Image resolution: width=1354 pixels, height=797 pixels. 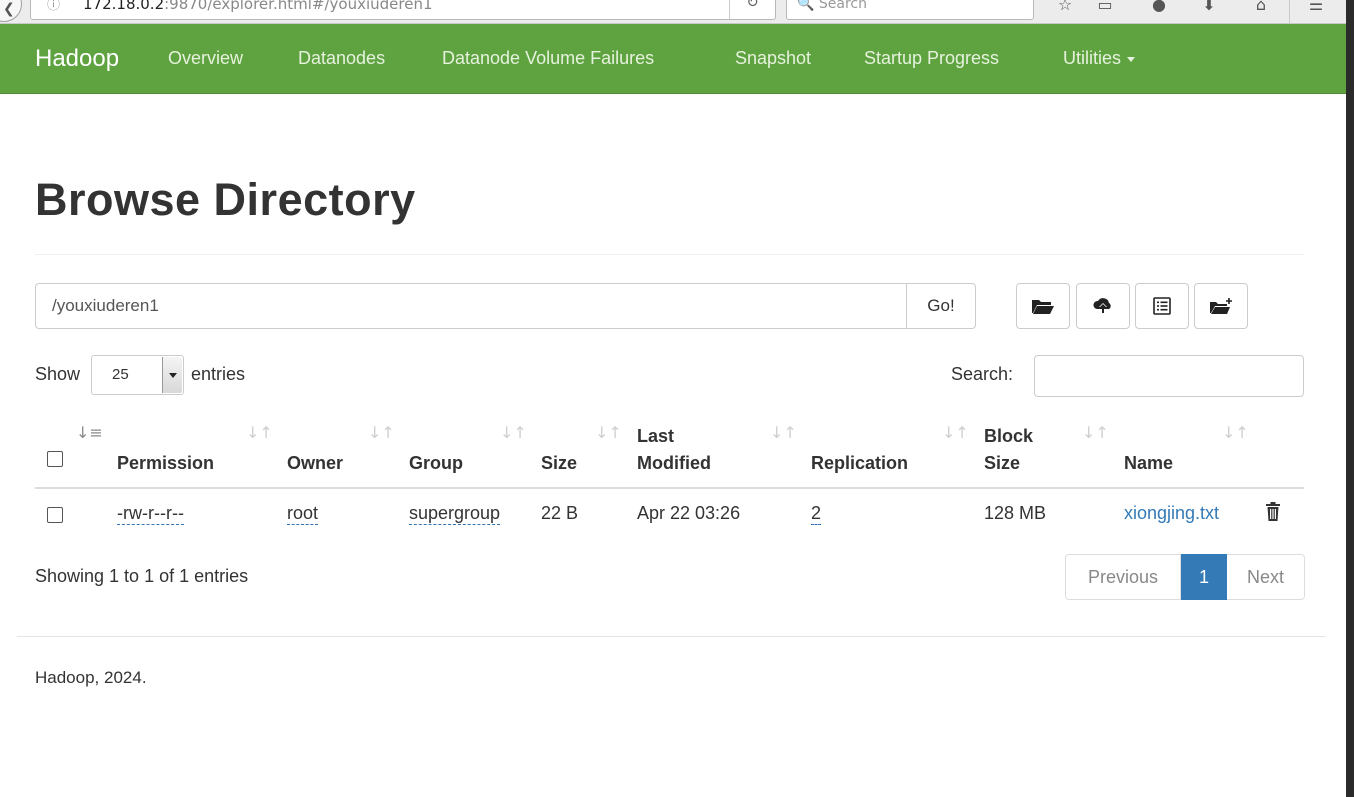 I want to click on directory-path-input: /youxiuderen1, so click(x=471, y=306).